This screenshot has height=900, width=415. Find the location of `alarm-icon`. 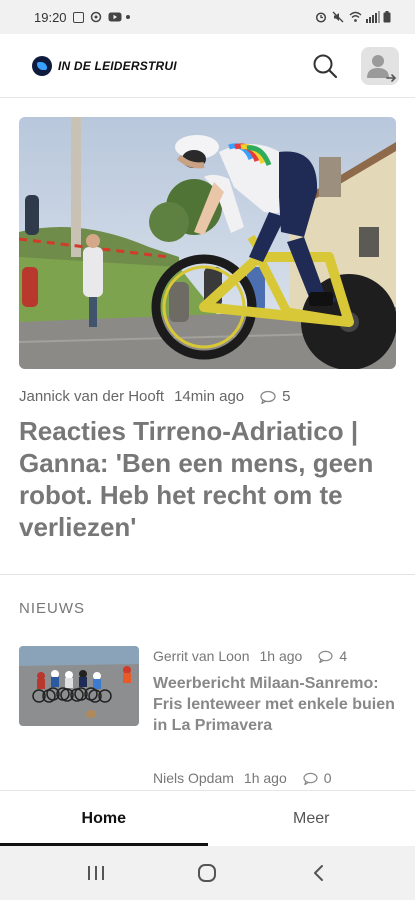

alarm-icon is located at coordinates (321, 17).